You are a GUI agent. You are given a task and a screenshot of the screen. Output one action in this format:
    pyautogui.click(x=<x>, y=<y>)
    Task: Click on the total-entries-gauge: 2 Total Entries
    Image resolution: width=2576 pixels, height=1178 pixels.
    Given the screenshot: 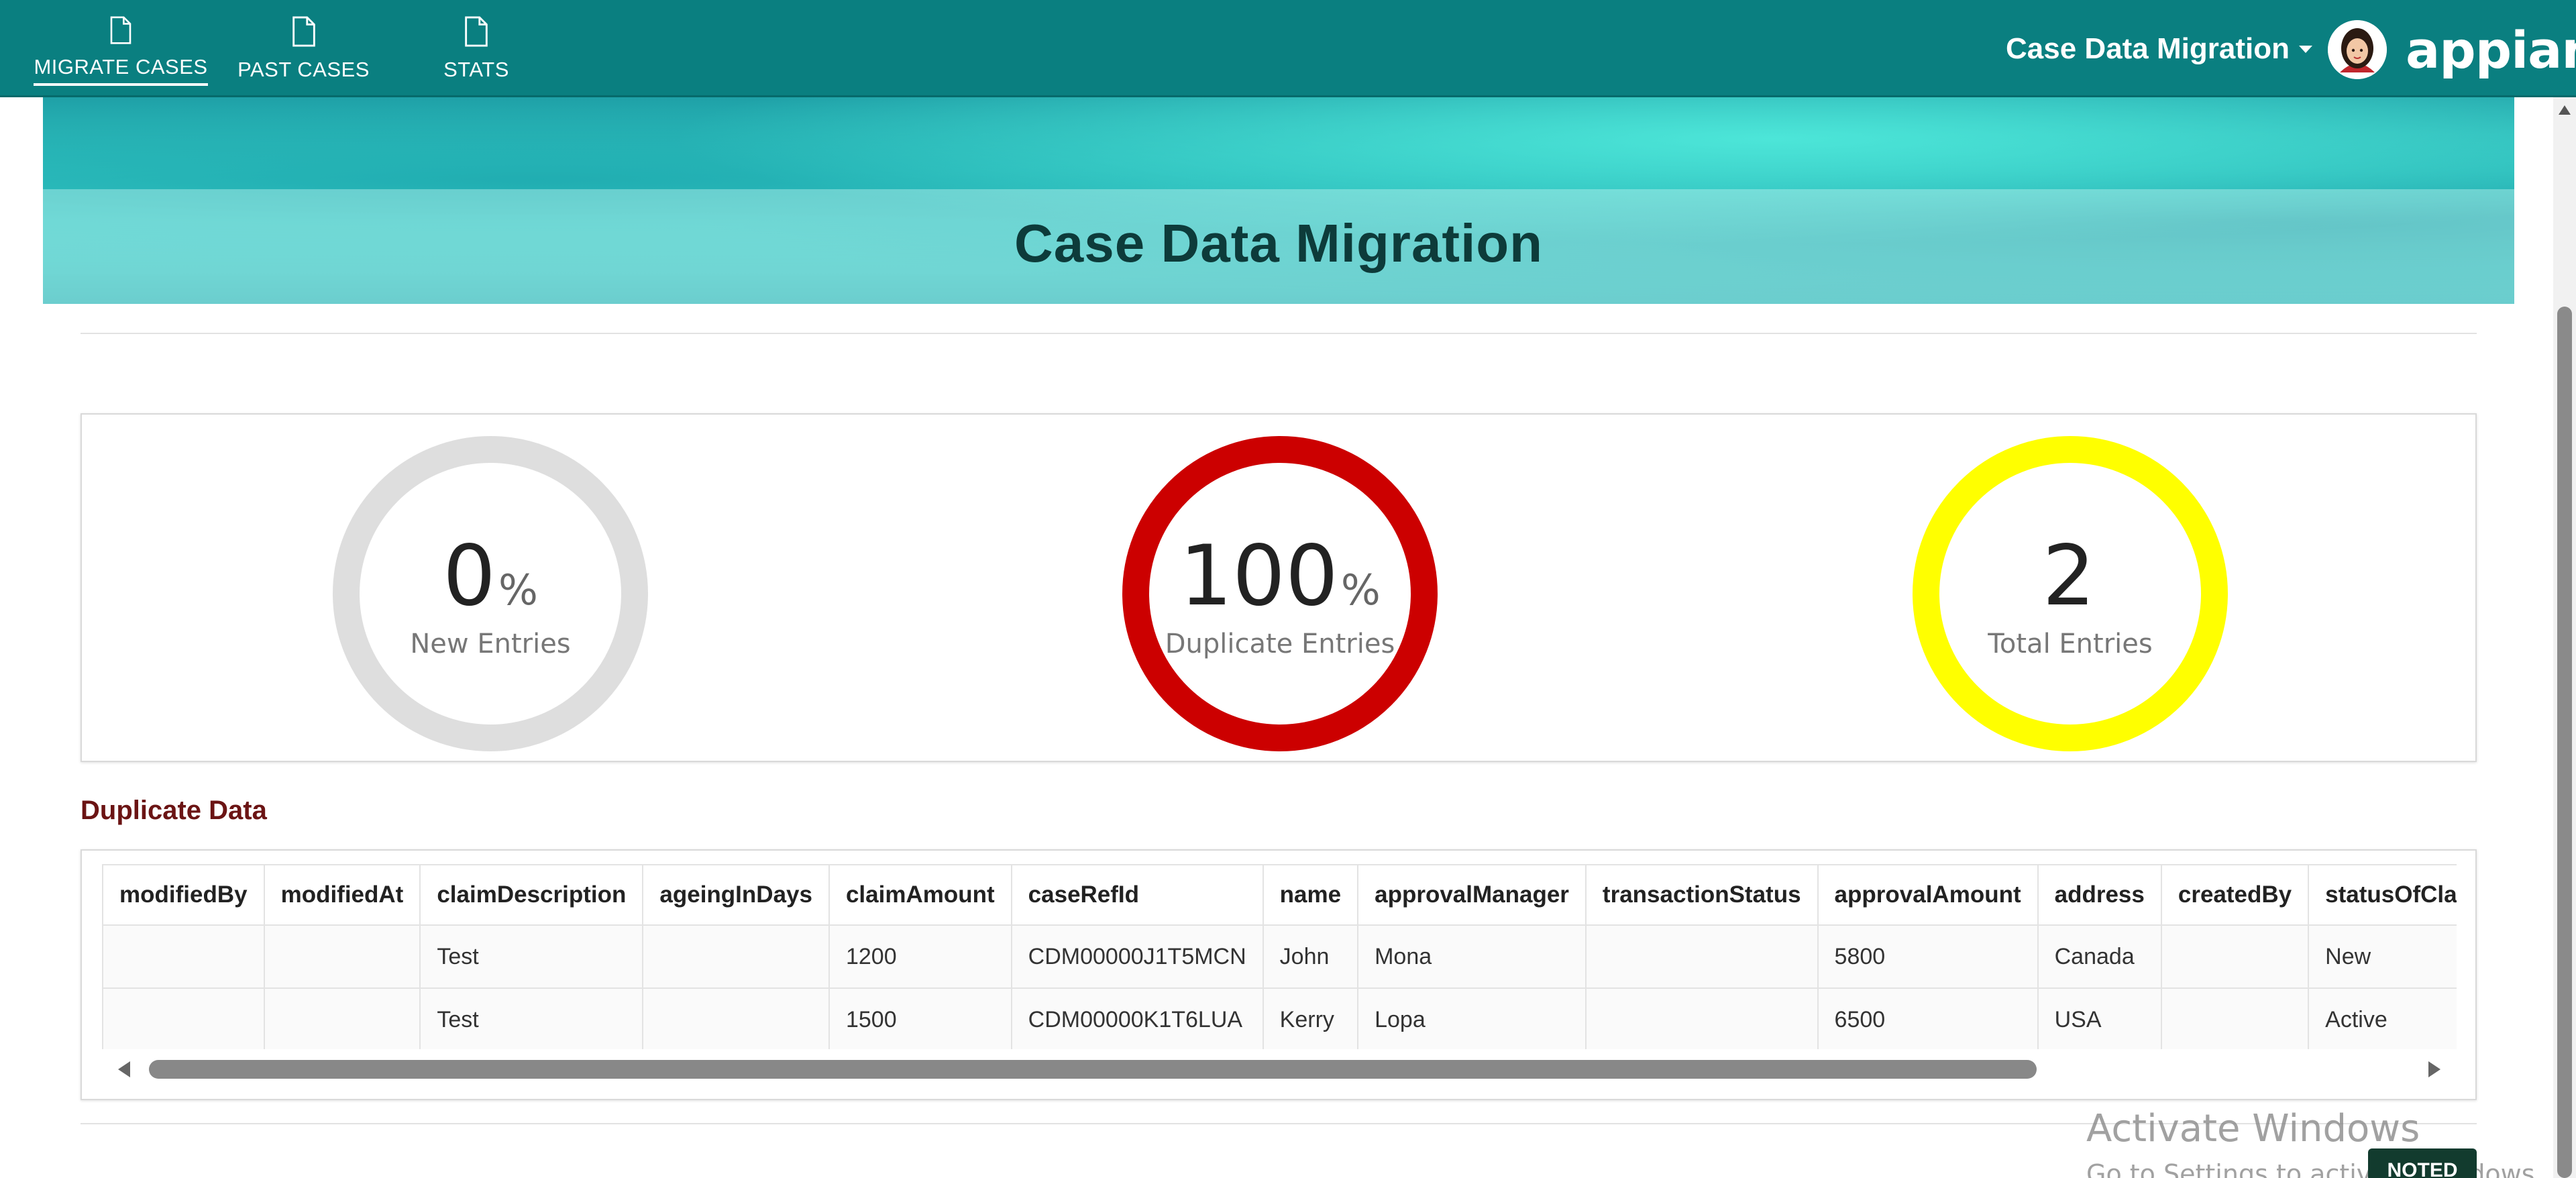 What is the action you would take?
    pyautogui.click(x=2070, y=594)
    